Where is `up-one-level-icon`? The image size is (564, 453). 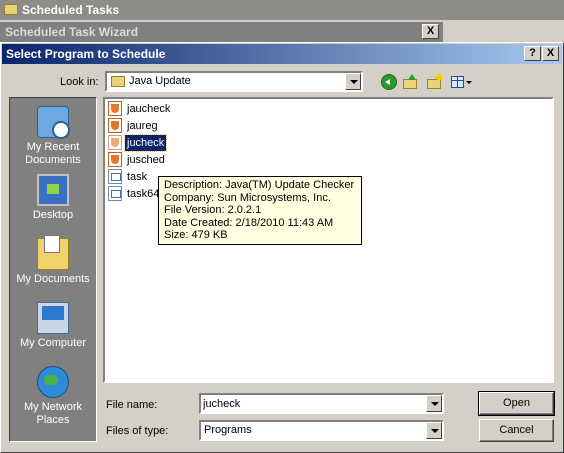 up-one-level-icon is located at coordinates (411, 82).